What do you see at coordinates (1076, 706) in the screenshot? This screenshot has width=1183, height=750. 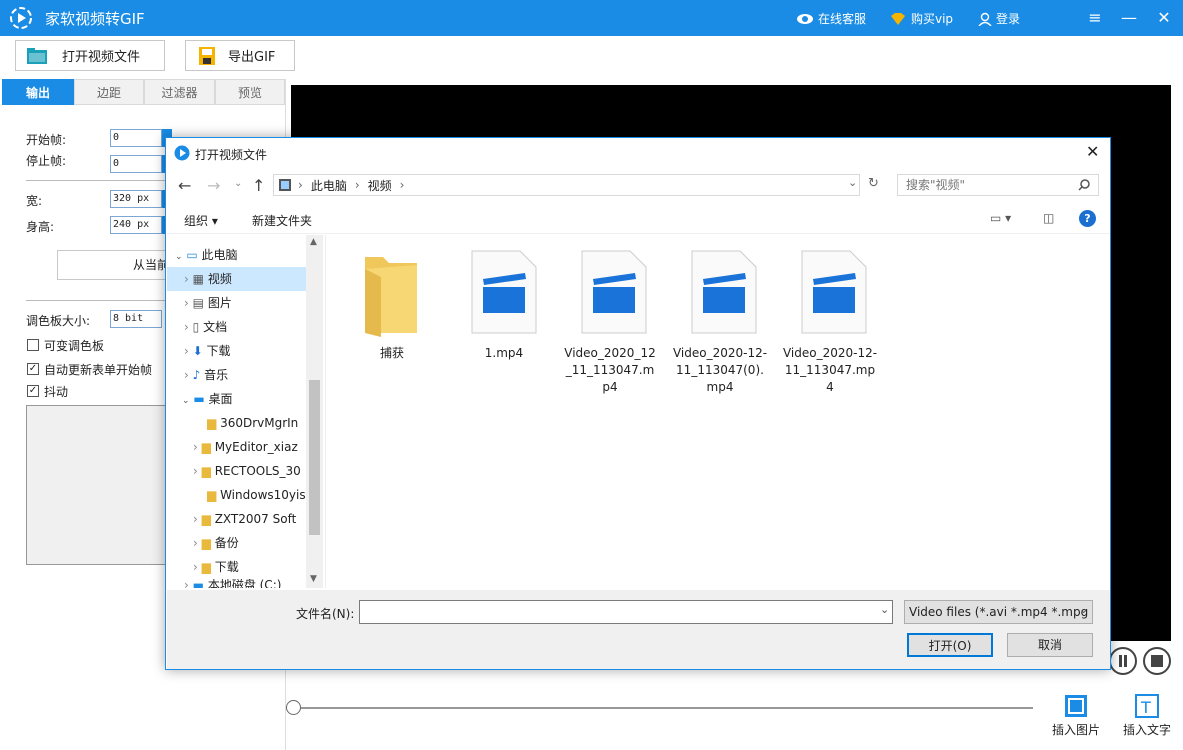 I see `insert-image-icon` at bounding box center [1076, 706].